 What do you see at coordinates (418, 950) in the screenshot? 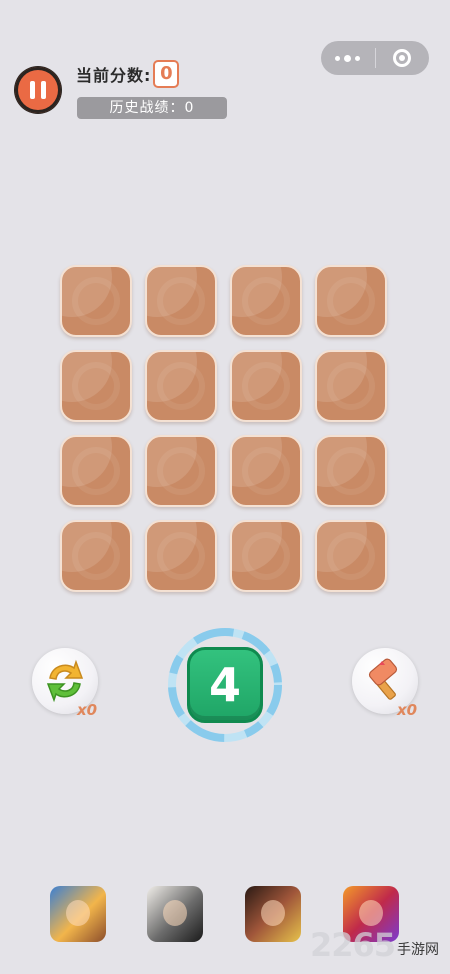
I see `watermark-text: 手游网` at bounding box center [418, 950].